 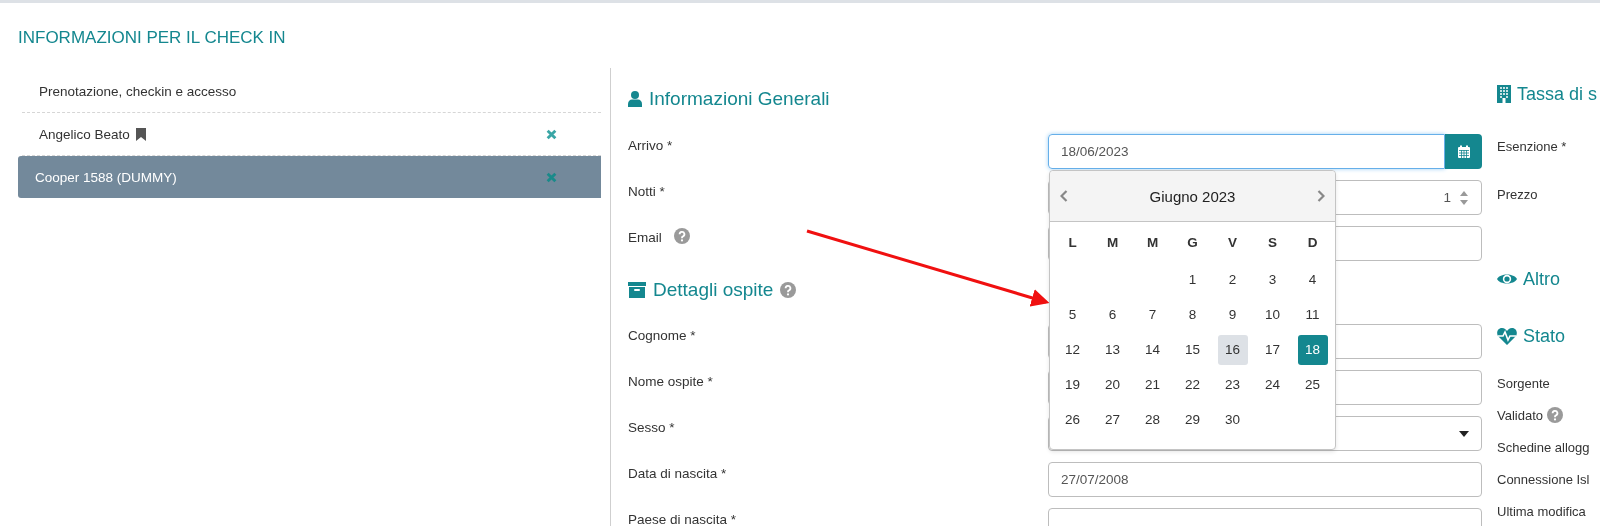 What do you see at coordinates (1523, 383) in the screenshot?
I see `field-label: Sorgente` at bounding box center [1523, 383].